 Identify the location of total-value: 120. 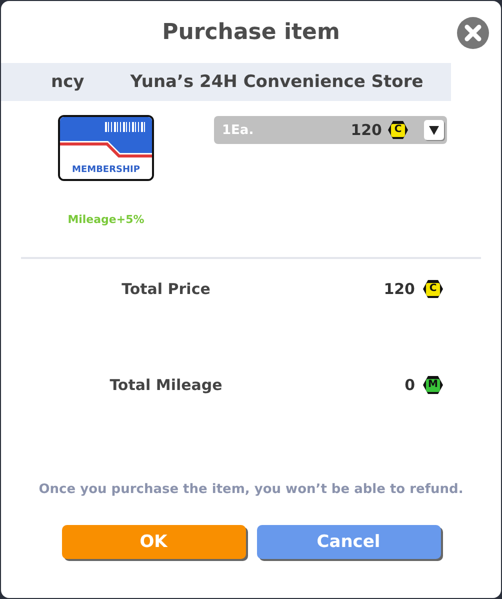
(398, 289).